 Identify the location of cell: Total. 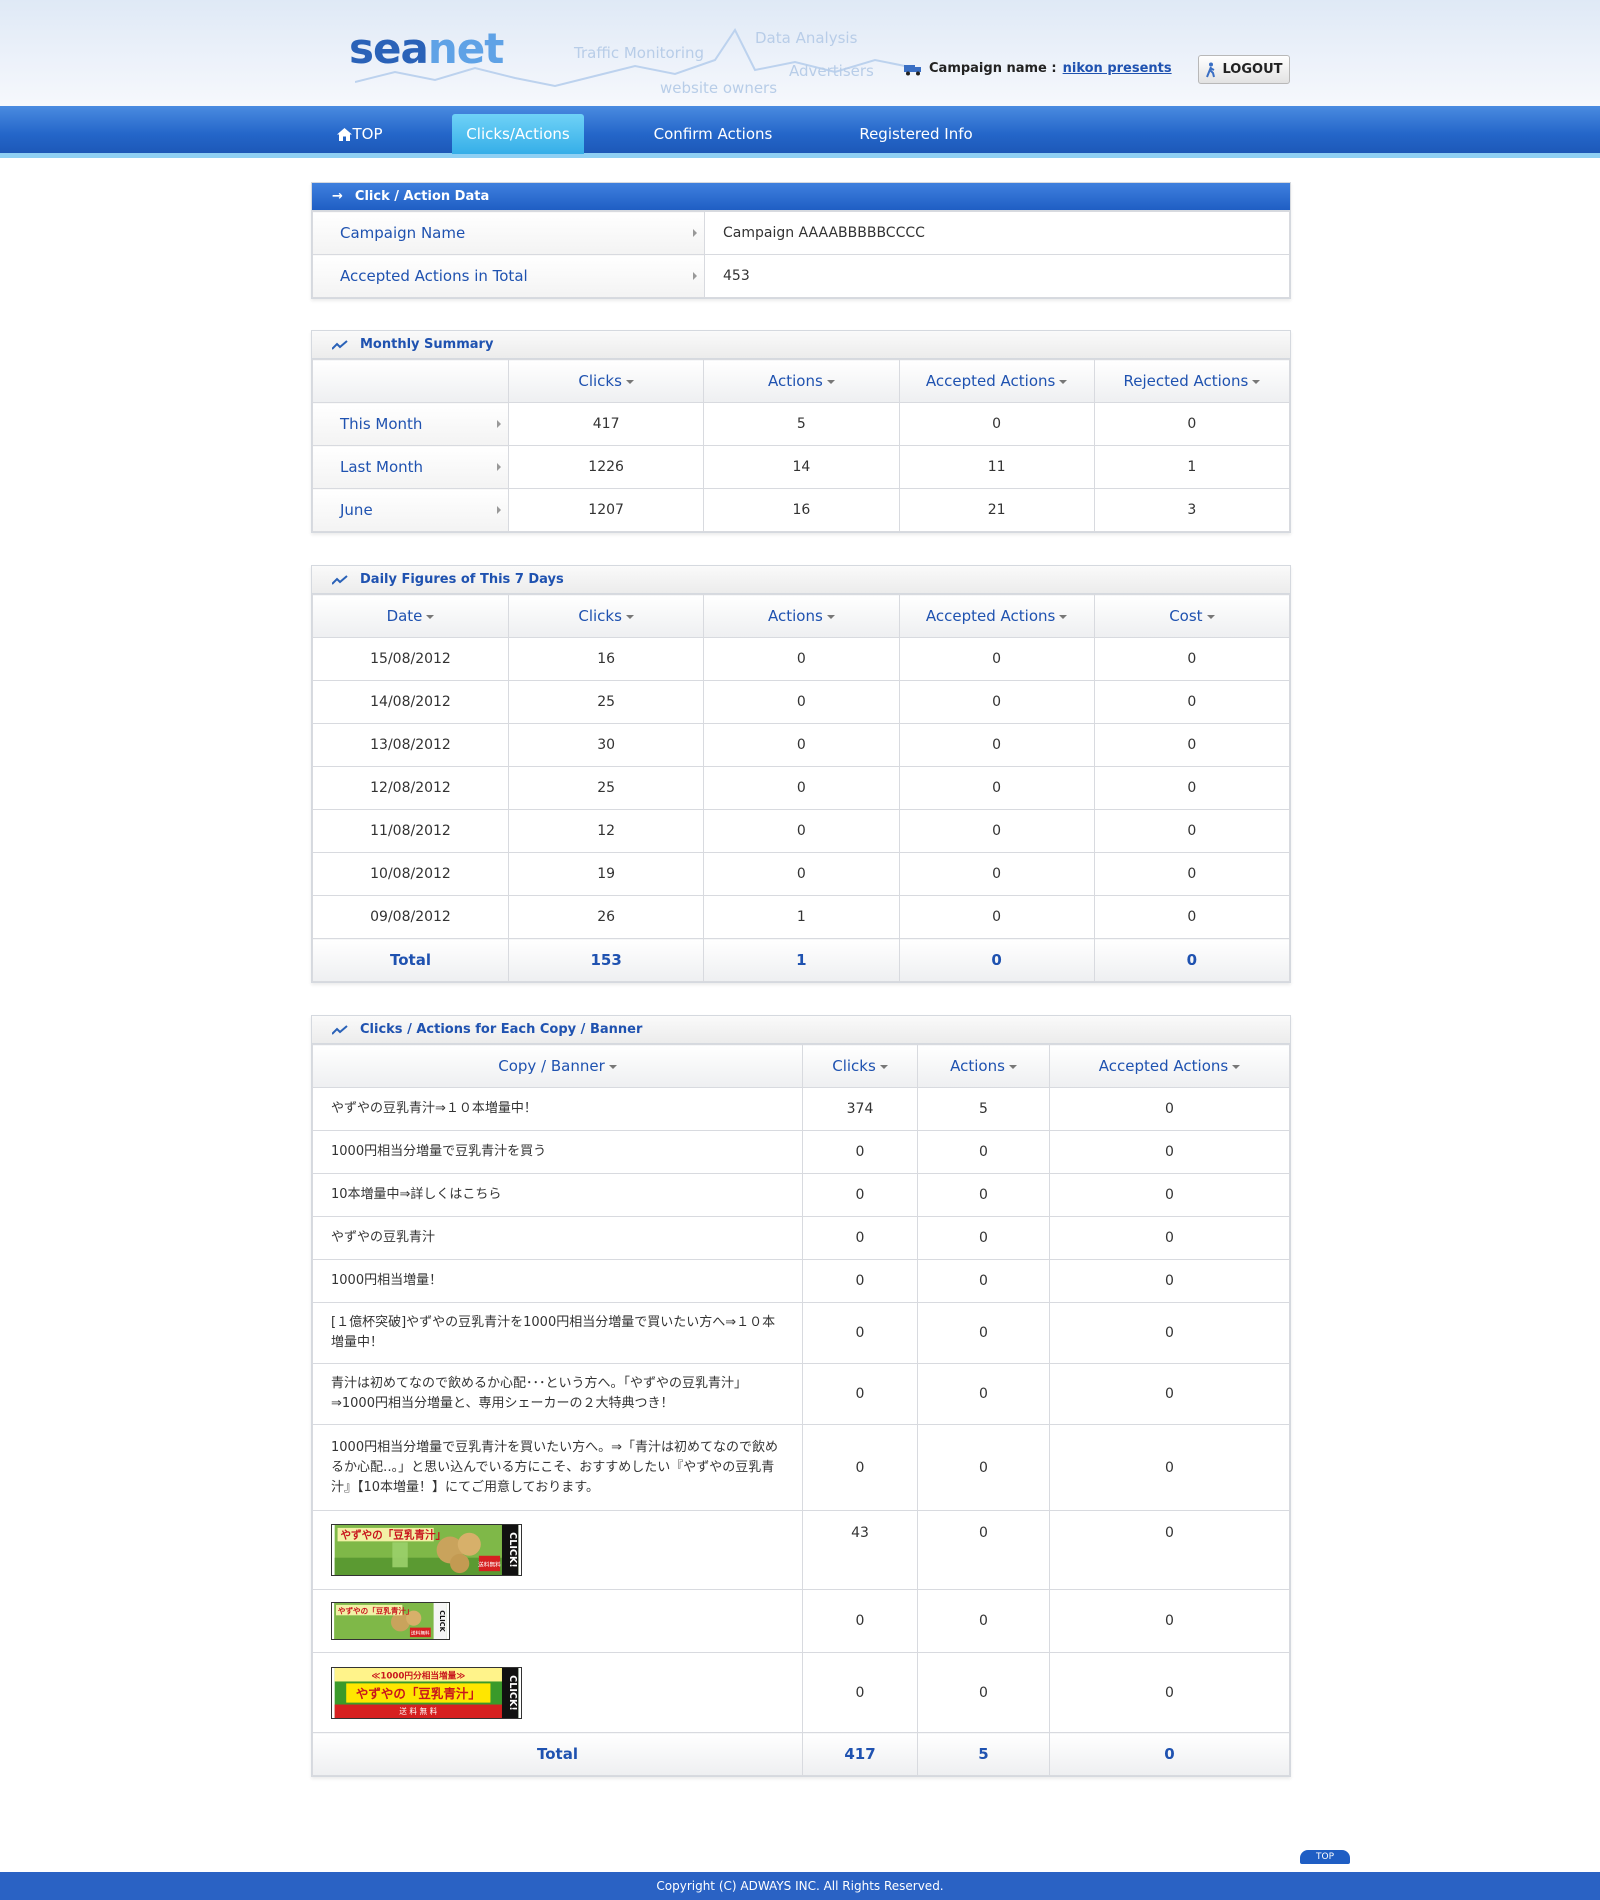
(557, 1754).